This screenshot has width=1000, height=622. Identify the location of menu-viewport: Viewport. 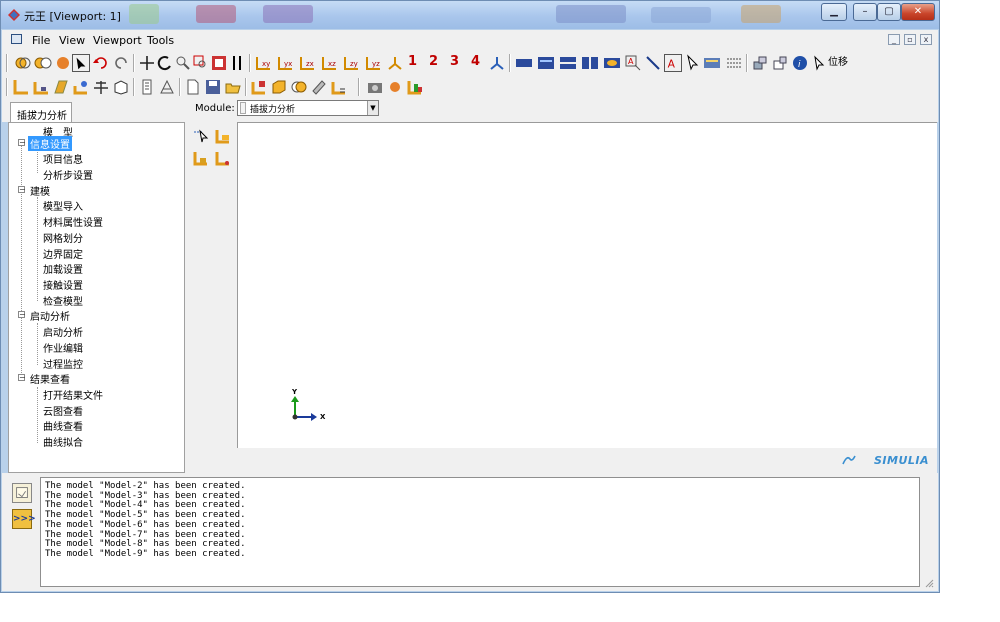
(117, 40).